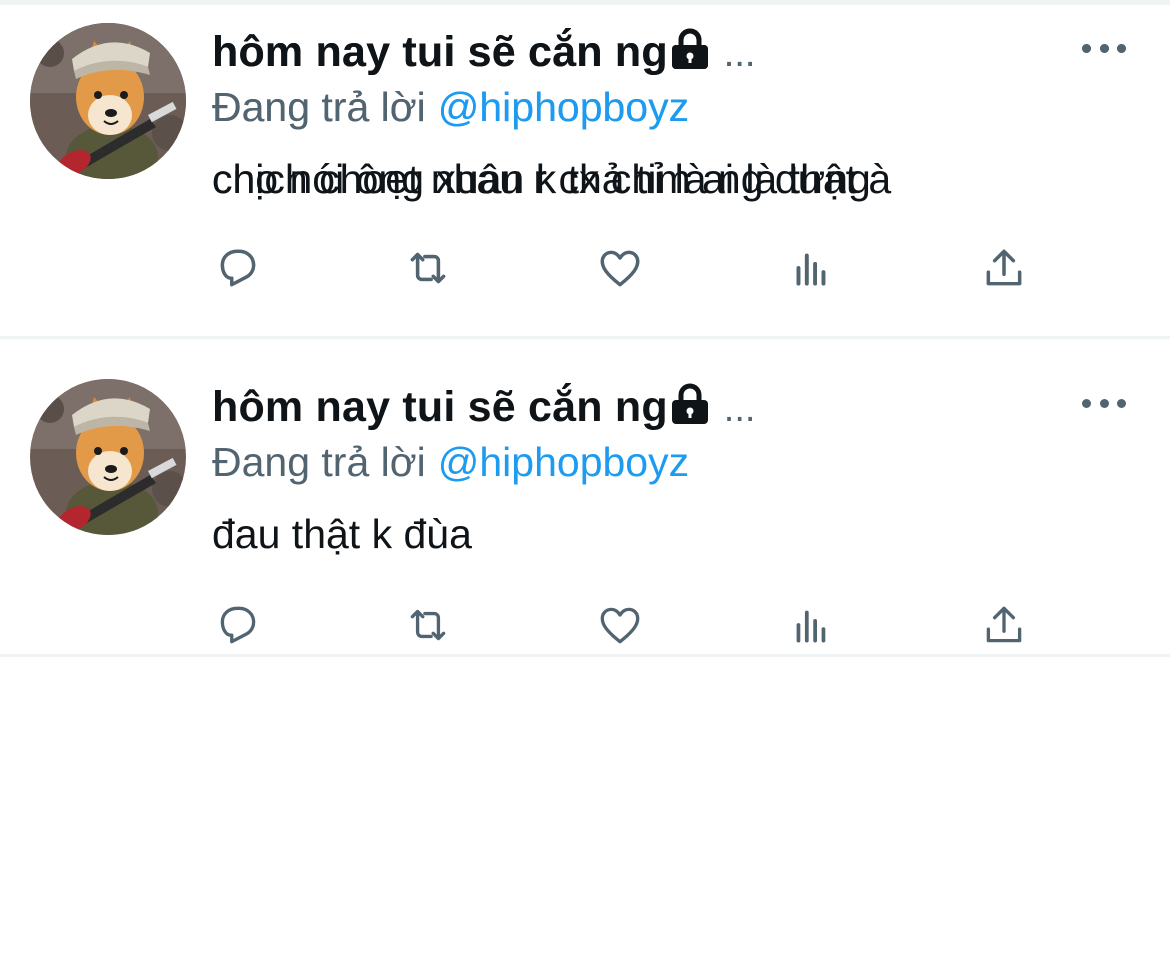 This screenshot has width=1170, height=968. What do you see at coordinates (342, 534) in the screenshot?
I see `tweet-text: đau thật k đùa` at bounding box center [342, 534].